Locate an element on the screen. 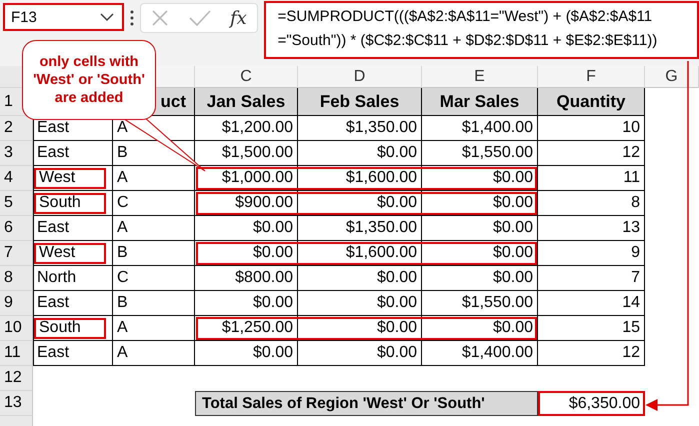 The height and width of the screenshot is (426, 699). total-label-cell: Total Sales of Region 'West' Or 'South' is located at coordinates (366, 403).